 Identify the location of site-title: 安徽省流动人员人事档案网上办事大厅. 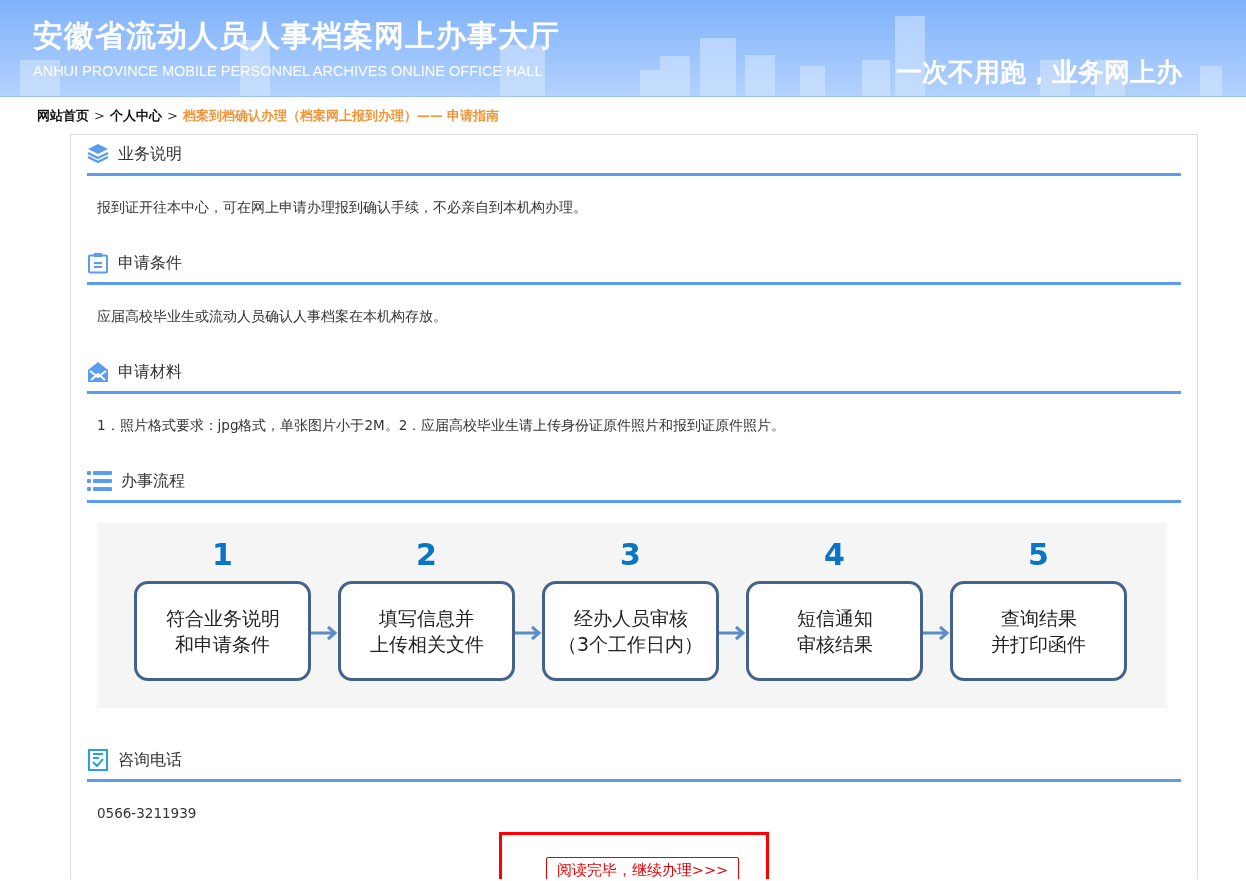
(296, 36).